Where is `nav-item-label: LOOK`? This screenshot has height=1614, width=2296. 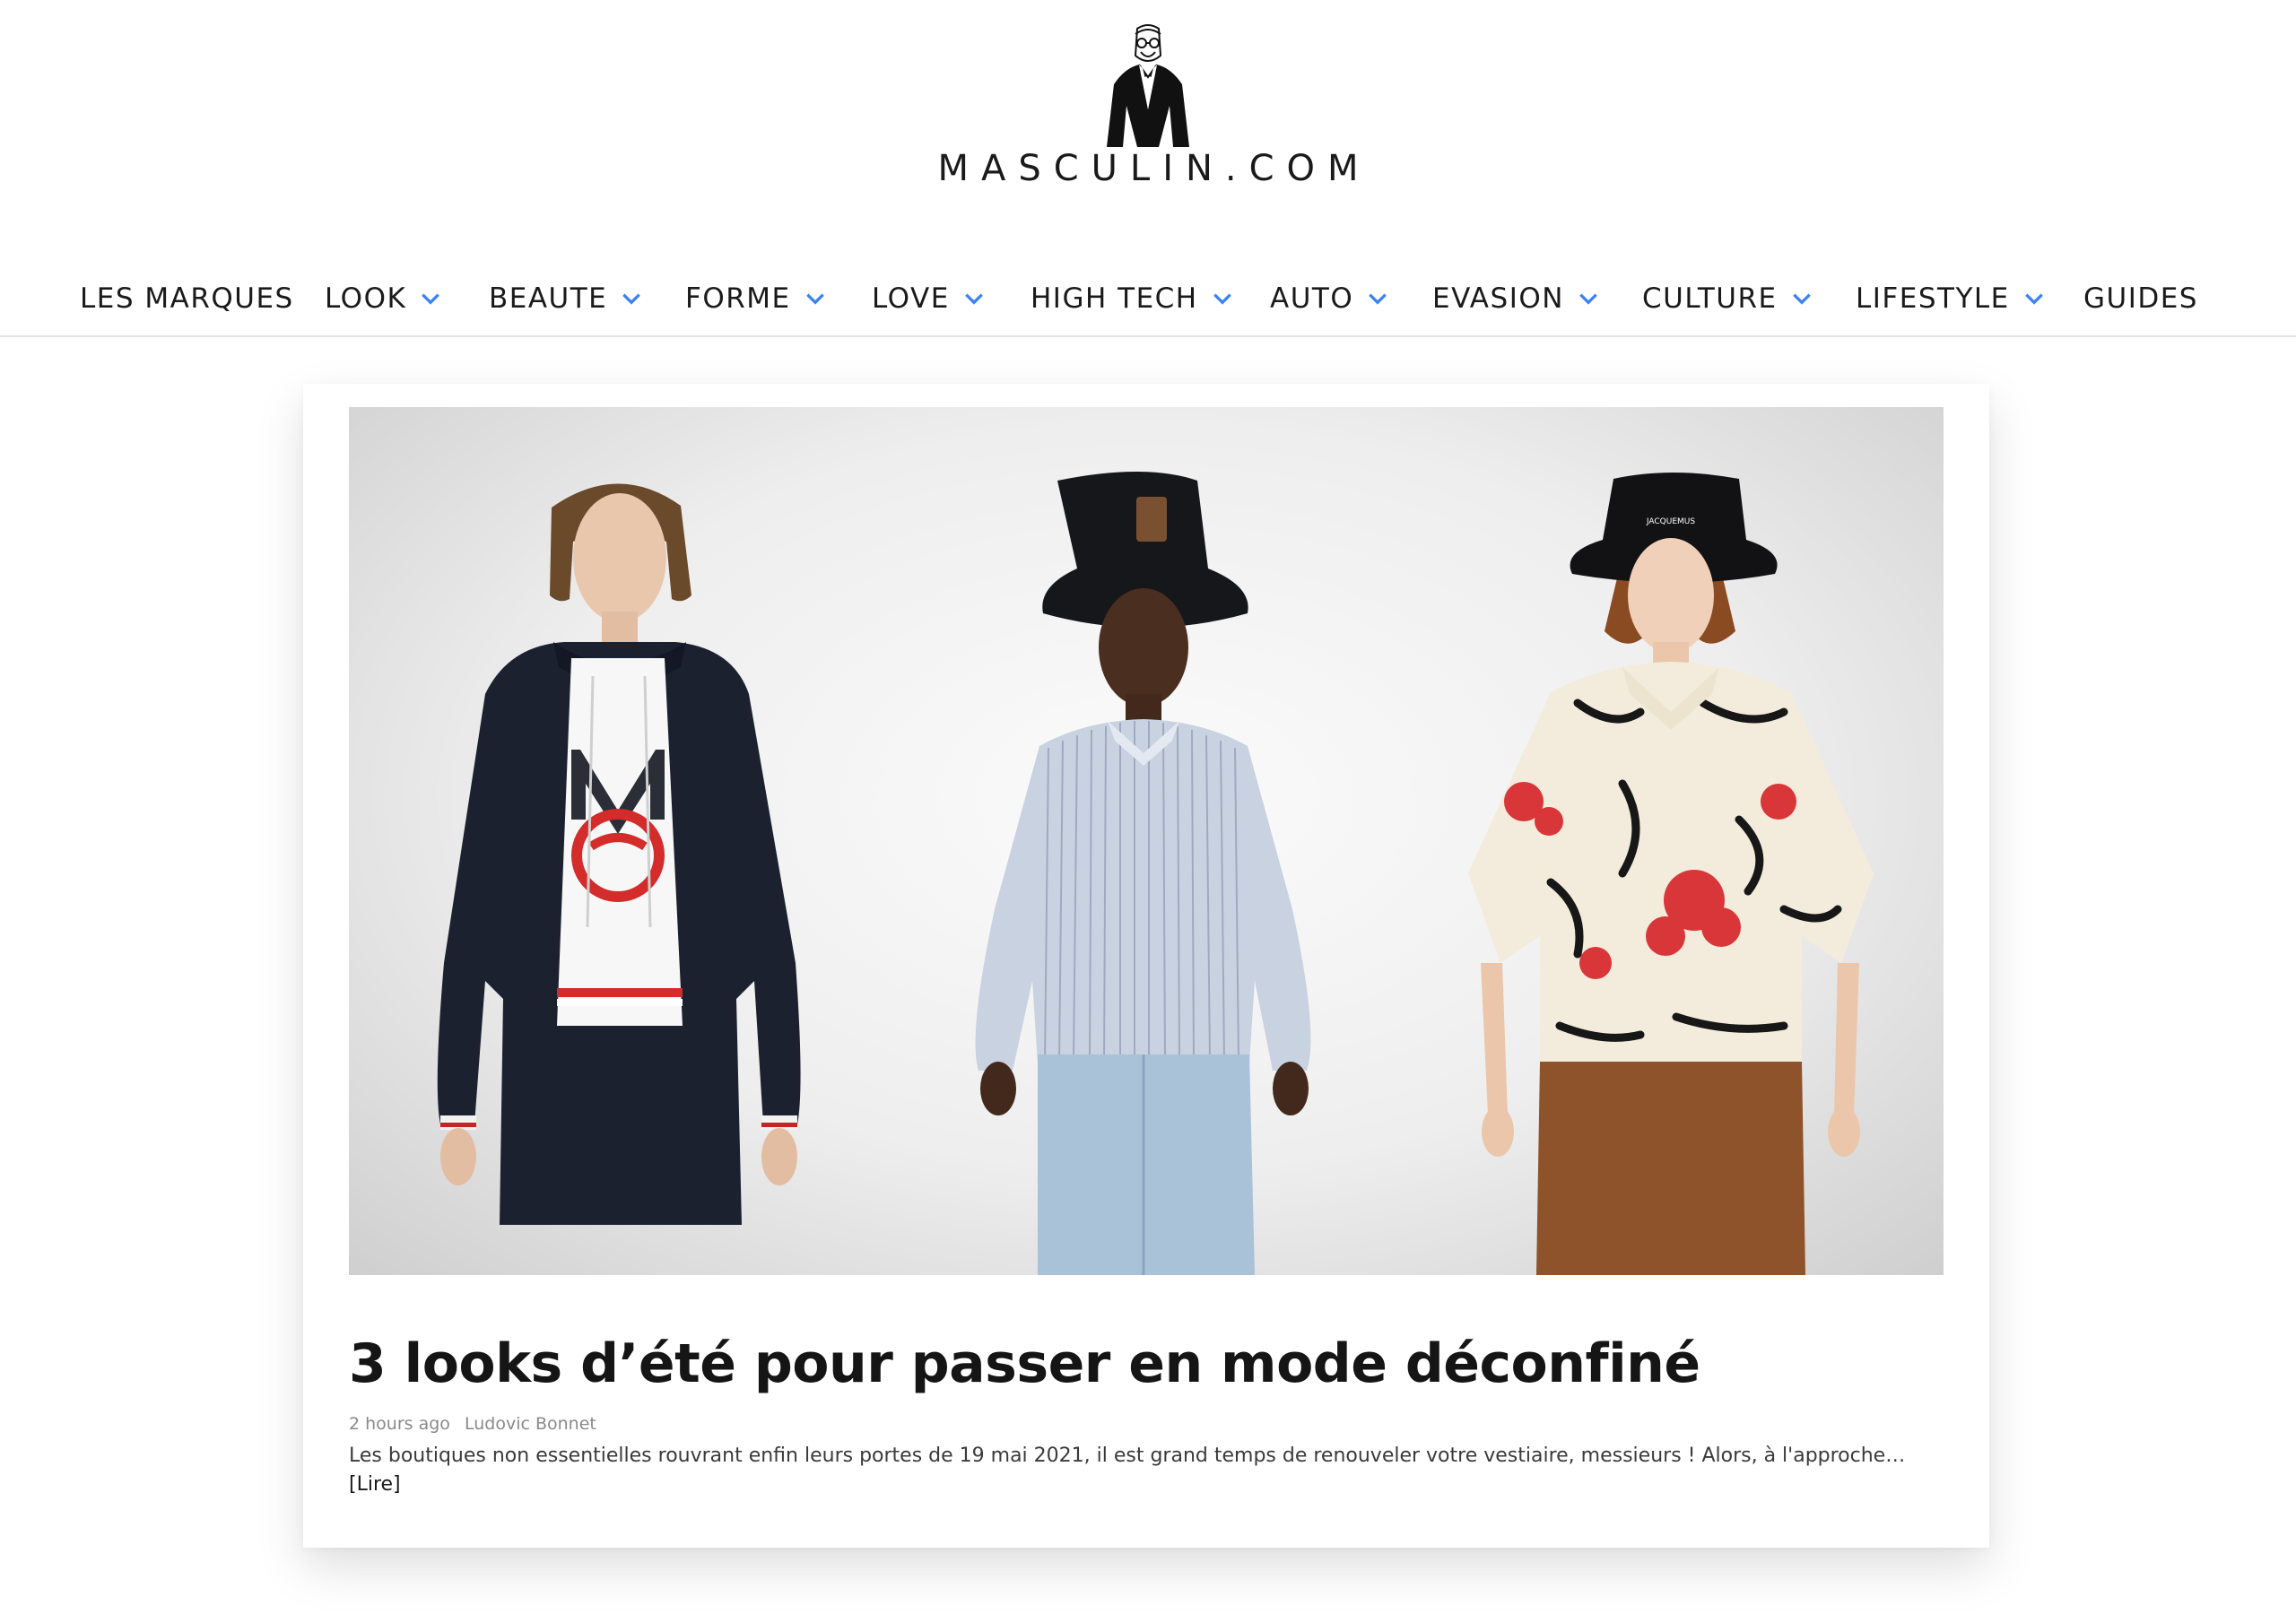 nav-item-label: LOOK is located at coordinates (366, 298).